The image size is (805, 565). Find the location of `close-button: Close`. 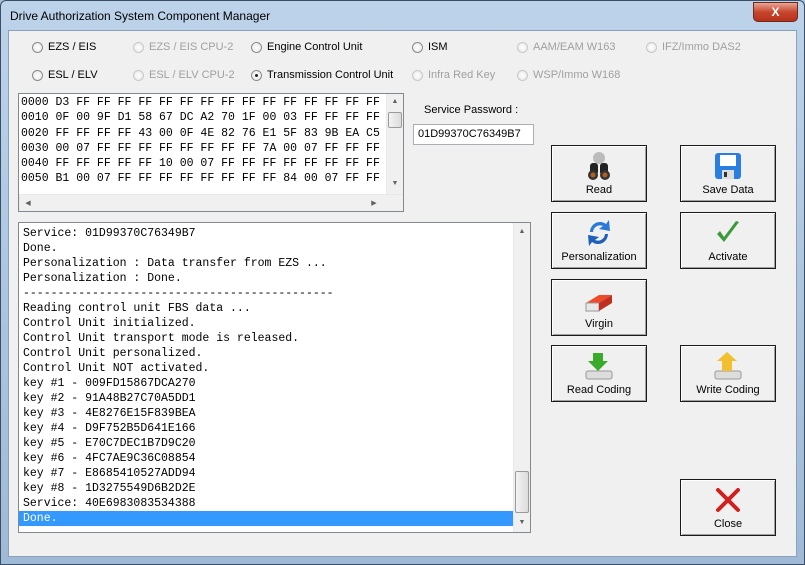

close-button: Close is located at coordinates (728, 507).